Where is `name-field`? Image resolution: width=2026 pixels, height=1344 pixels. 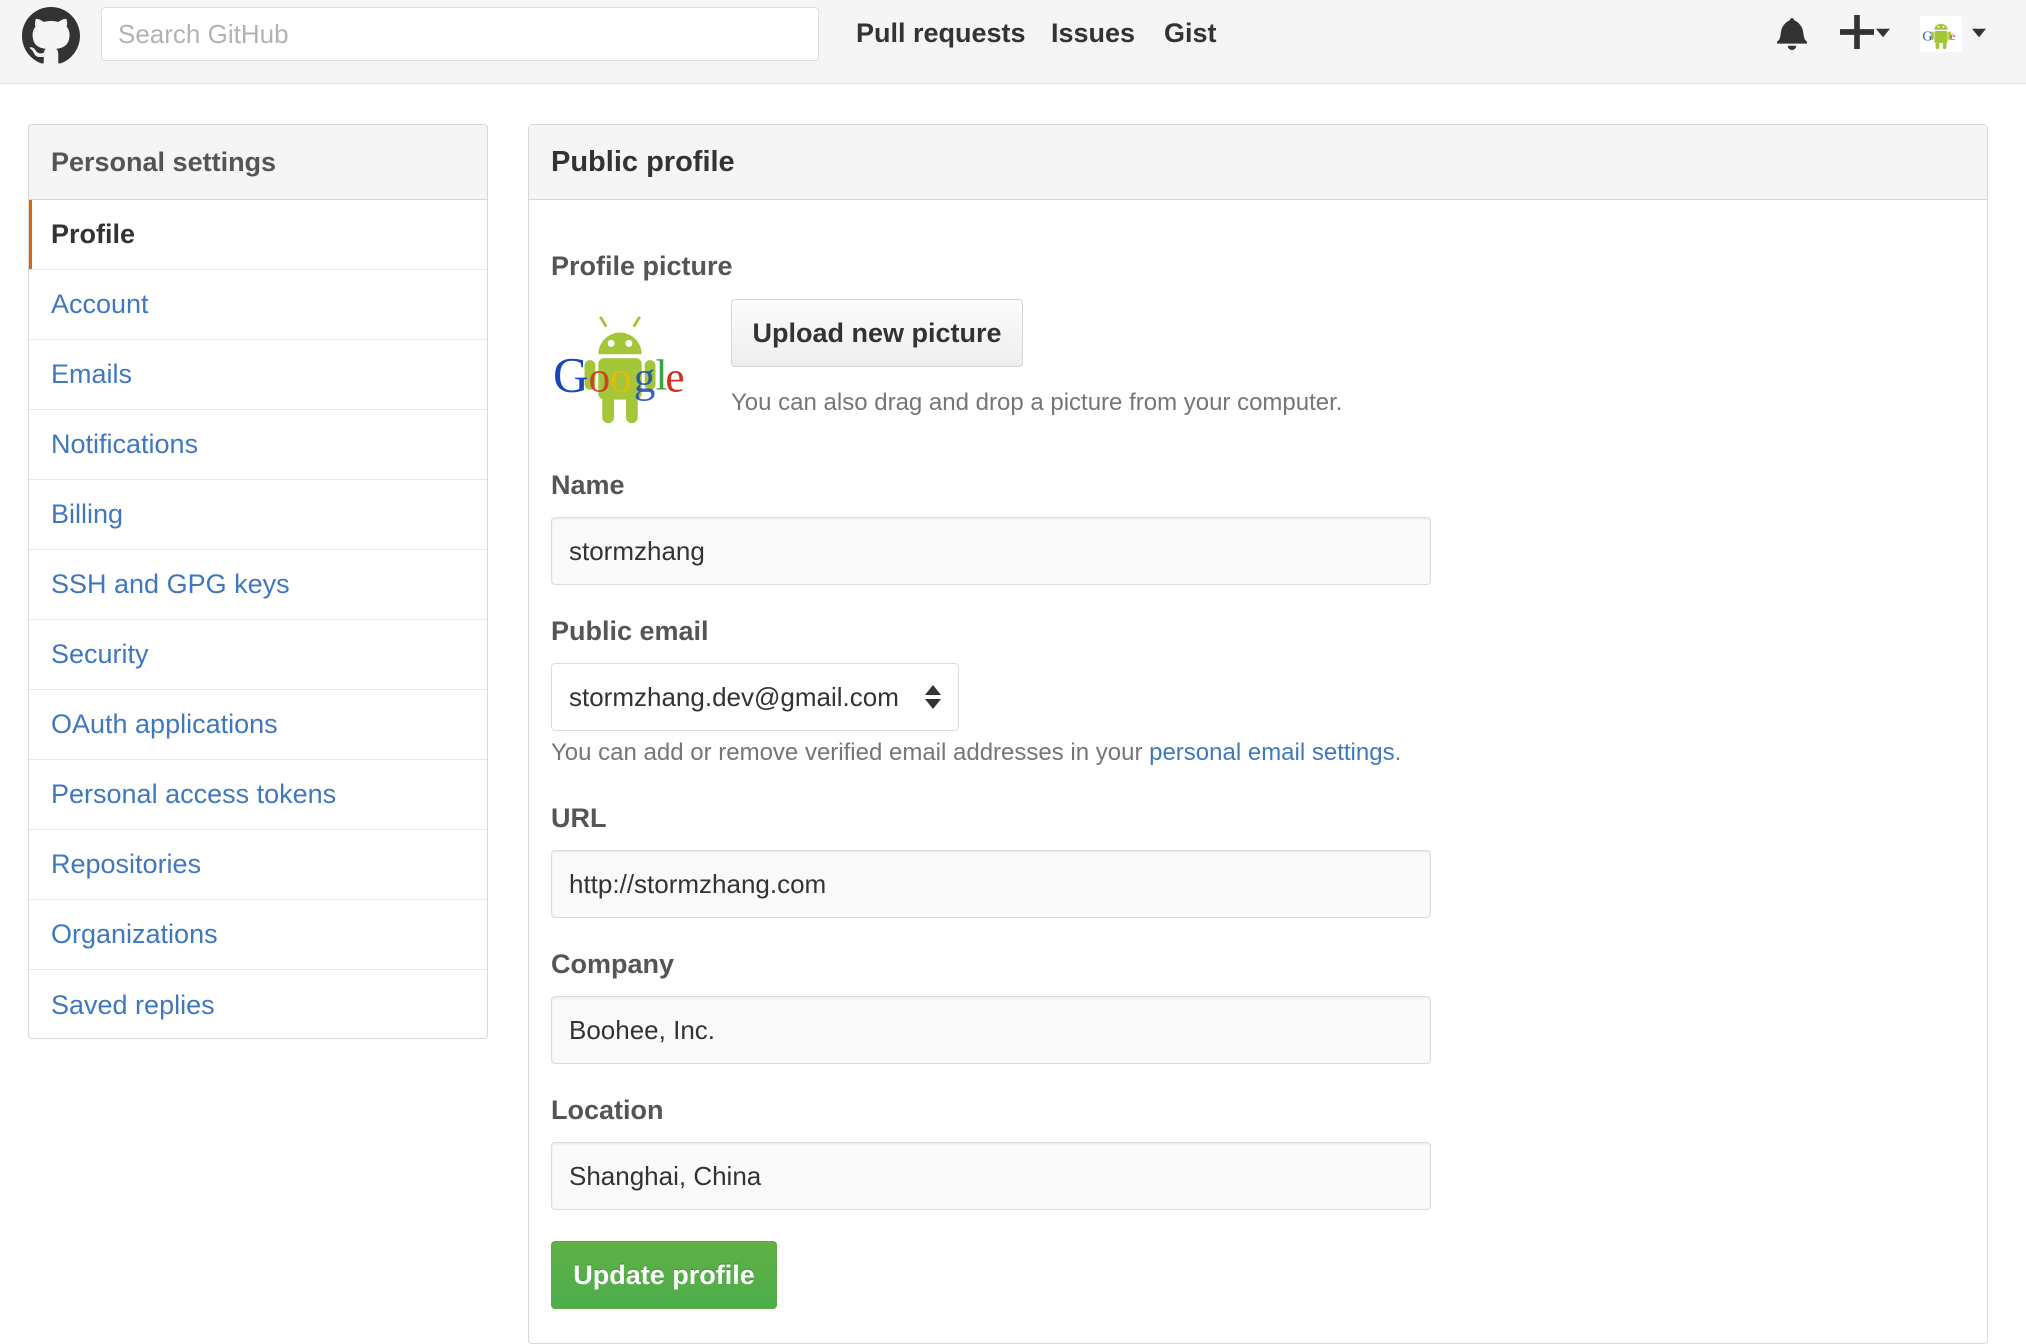 name-field is located at coordinates (991, 551).